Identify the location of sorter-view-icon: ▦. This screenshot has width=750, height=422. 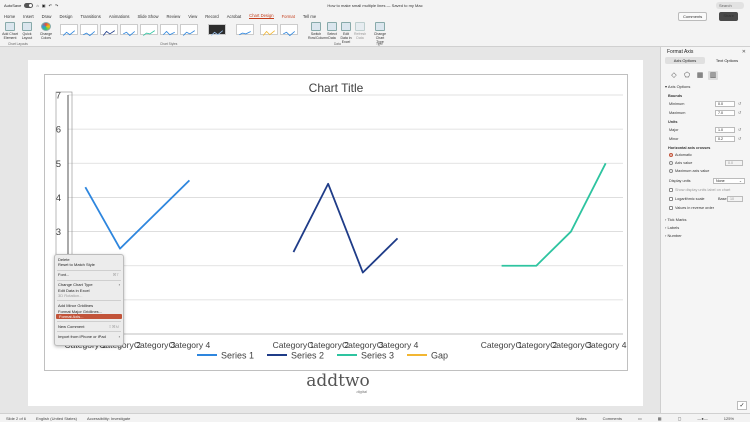
(660, 418).